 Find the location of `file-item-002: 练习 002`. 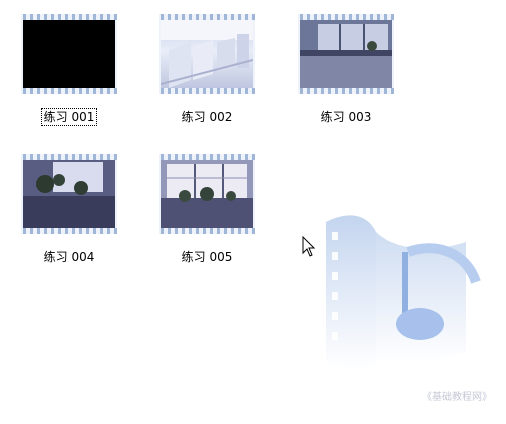

file-item-002: 练习 002 is located at coordinates (207, 77).